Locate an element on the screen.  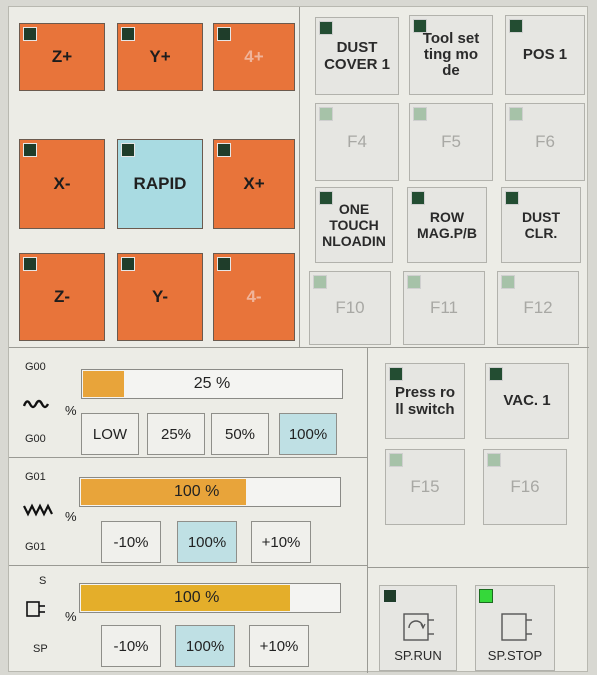
g00-override-value: 25 % is located at coordinates (212, 383).